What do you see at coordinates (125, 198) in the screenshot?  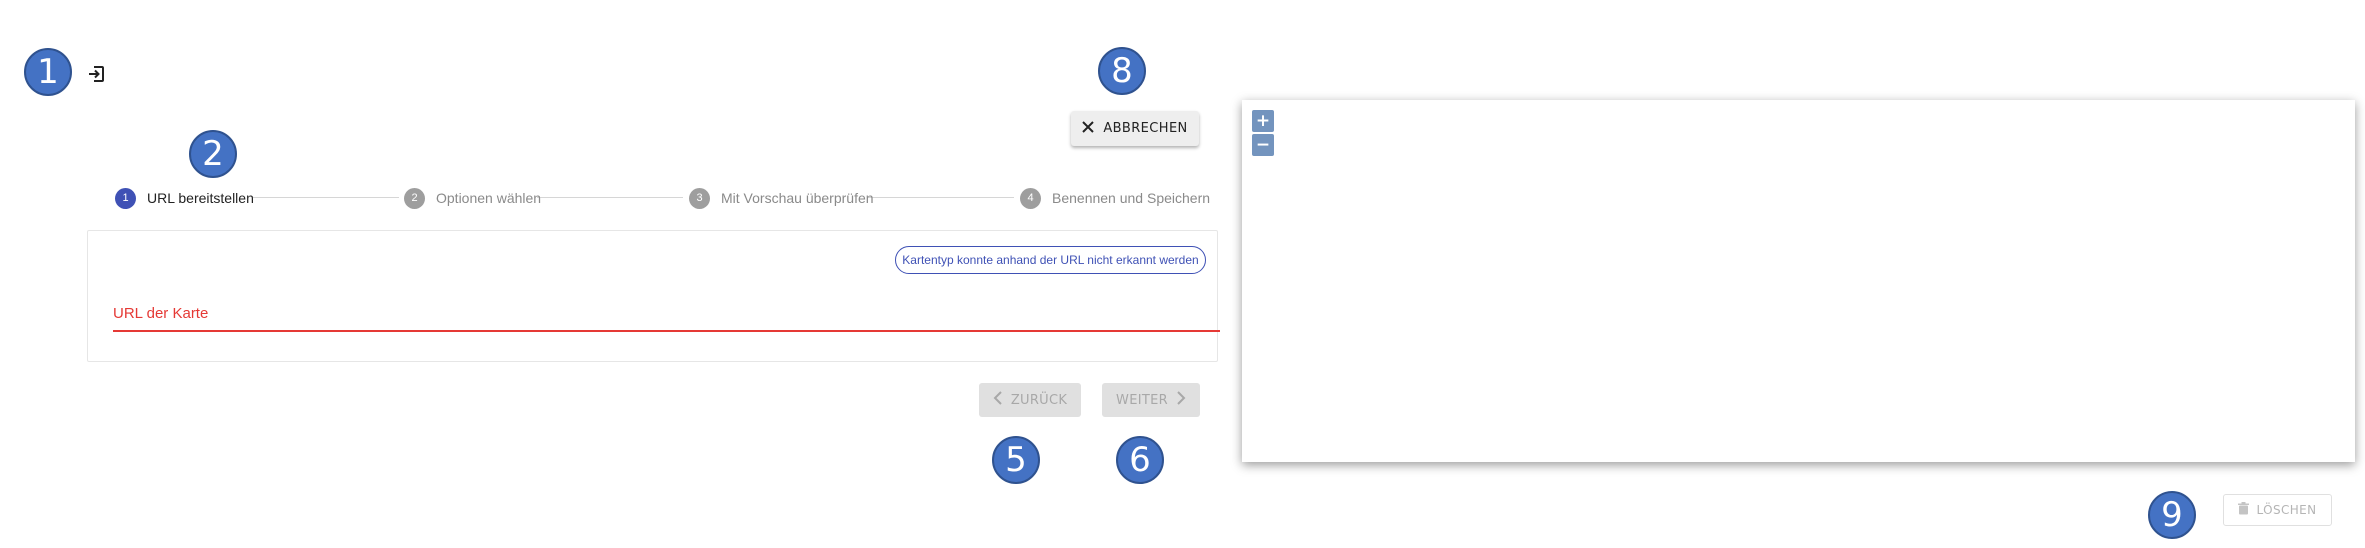 I see `step-number: 1` at bounding box center [125, 198].